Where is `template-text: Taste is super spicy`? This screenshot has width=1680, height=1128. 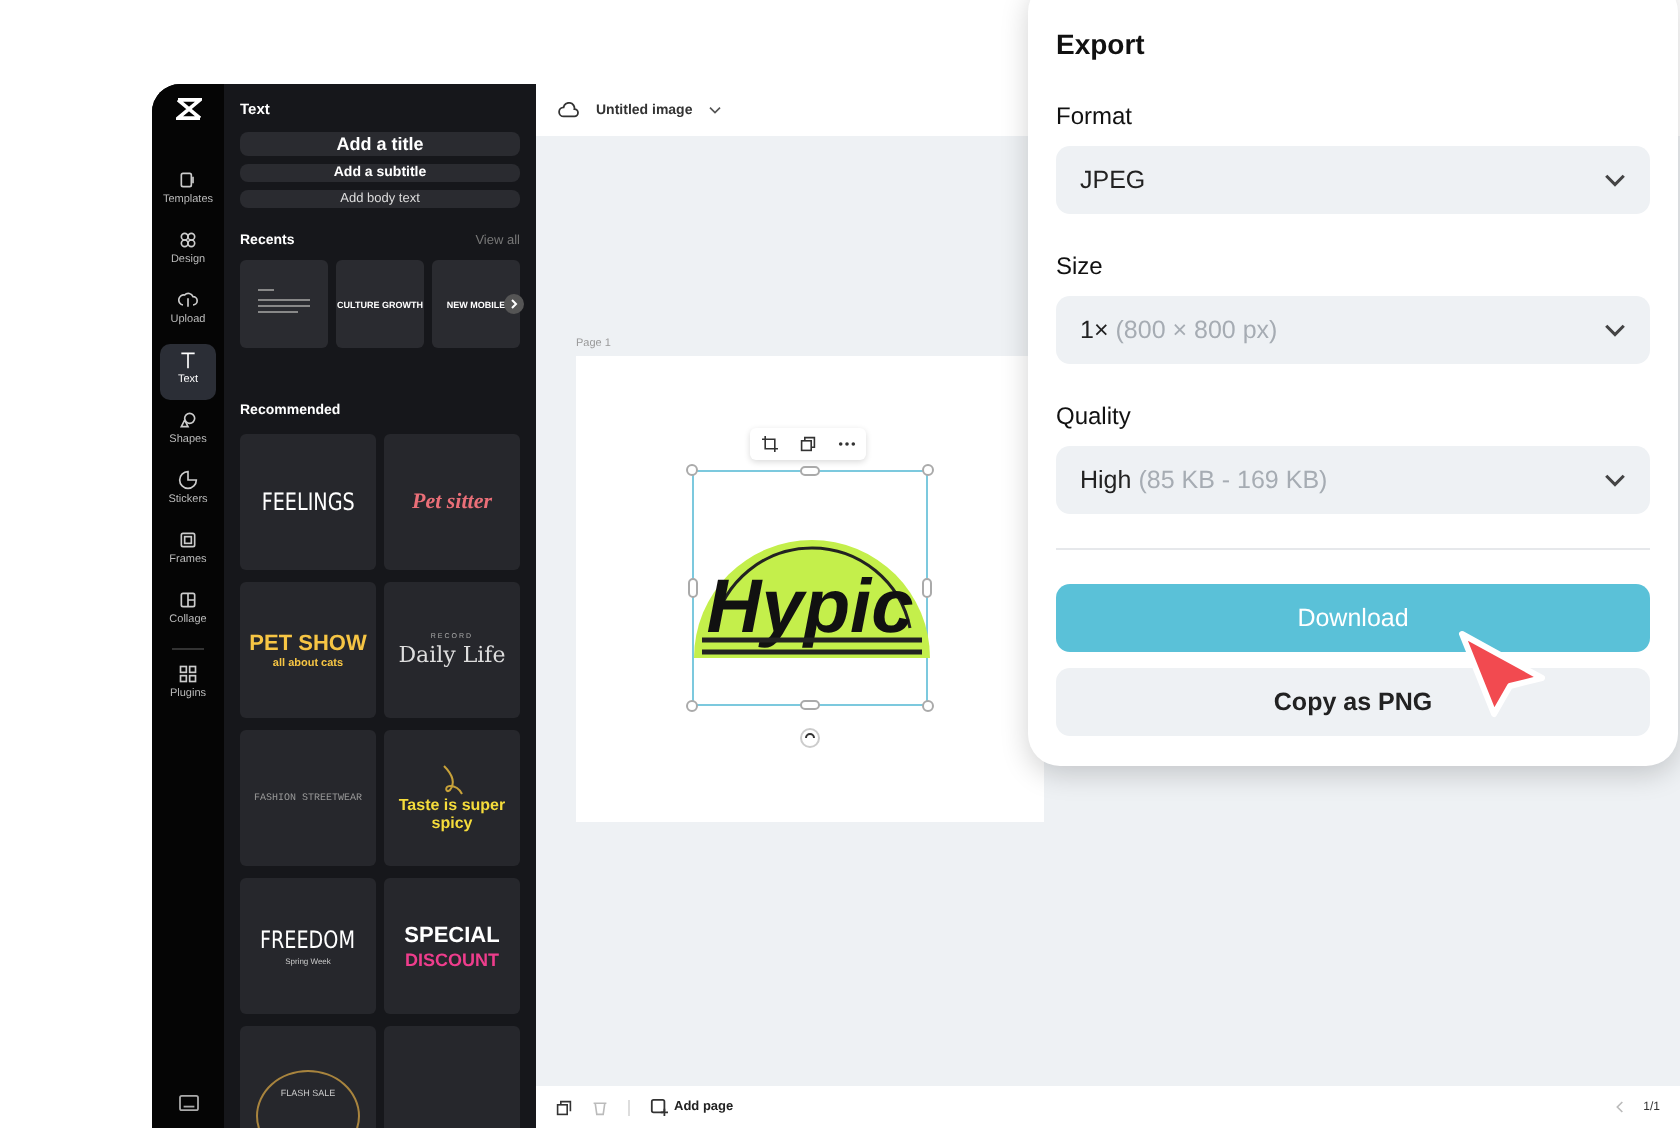 template-text: Taste is super spicy is located at coordinates (452, 815).